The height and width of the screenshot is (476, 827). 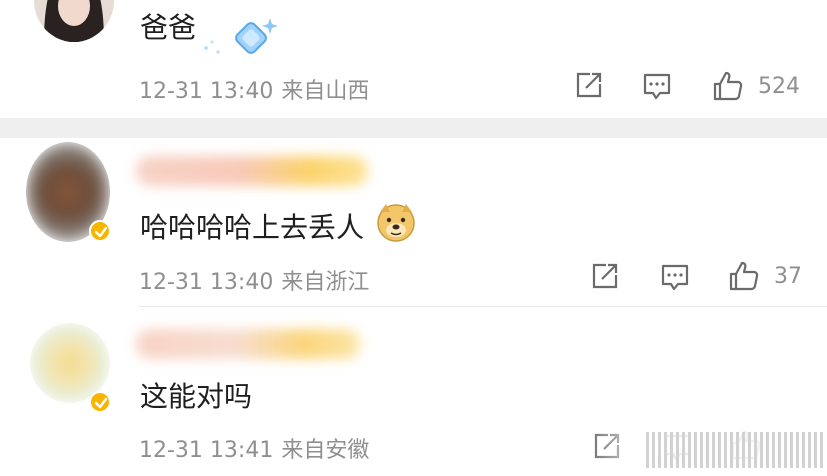 I want to click on doge-emoji-icon, so click(x=396, y=223).